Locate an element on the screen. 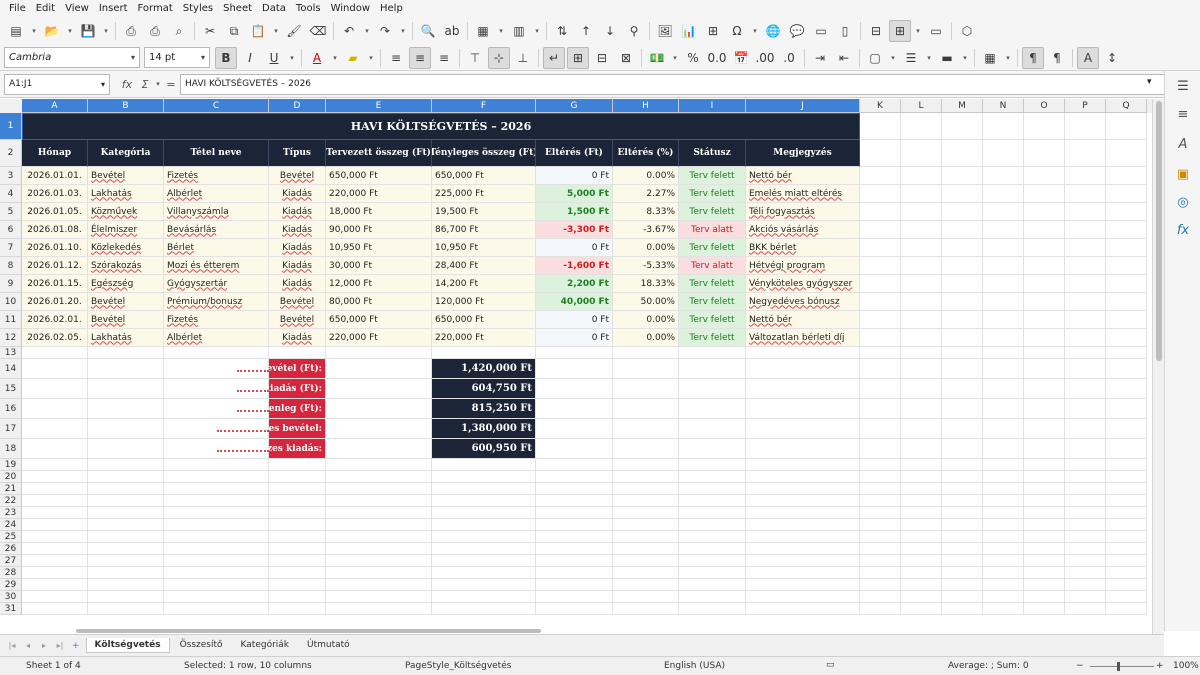  underline-icon: U is located at coordinates (274, 58).